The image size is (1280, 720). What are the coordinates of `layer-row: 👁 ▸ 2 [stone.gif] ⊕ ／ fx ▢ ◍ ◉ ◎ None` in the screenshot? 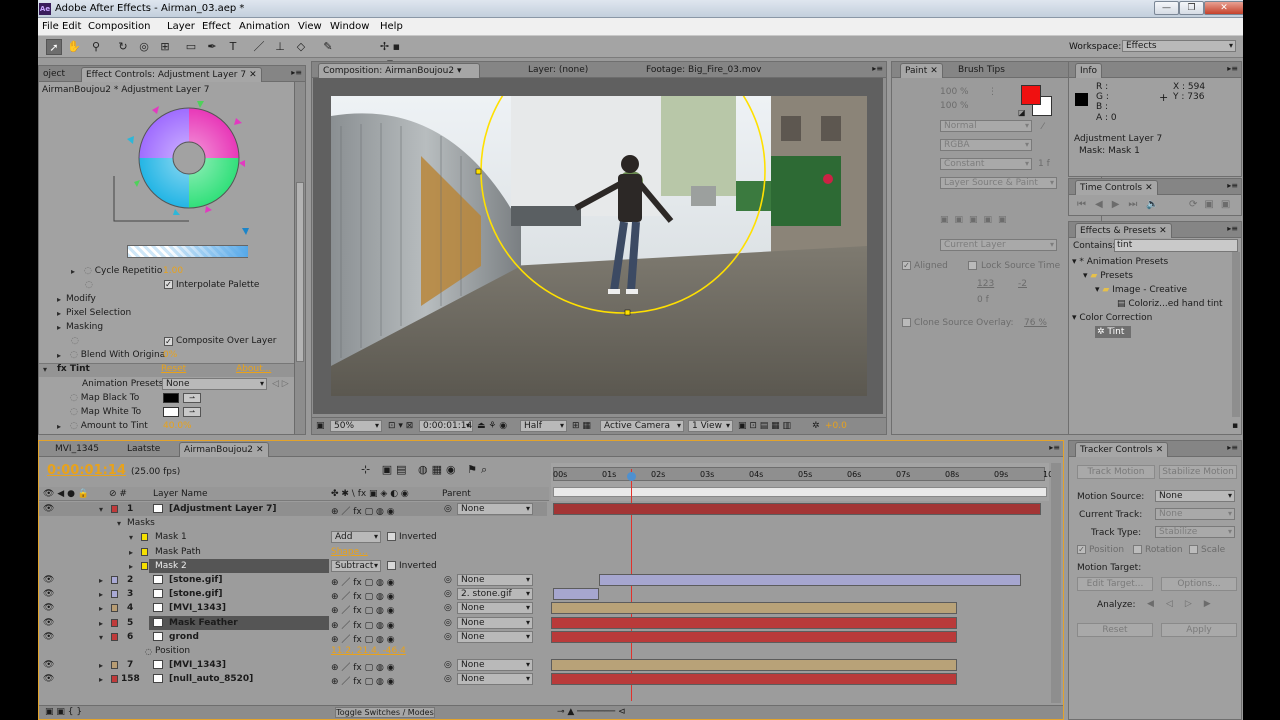 It's located at (293, 580).